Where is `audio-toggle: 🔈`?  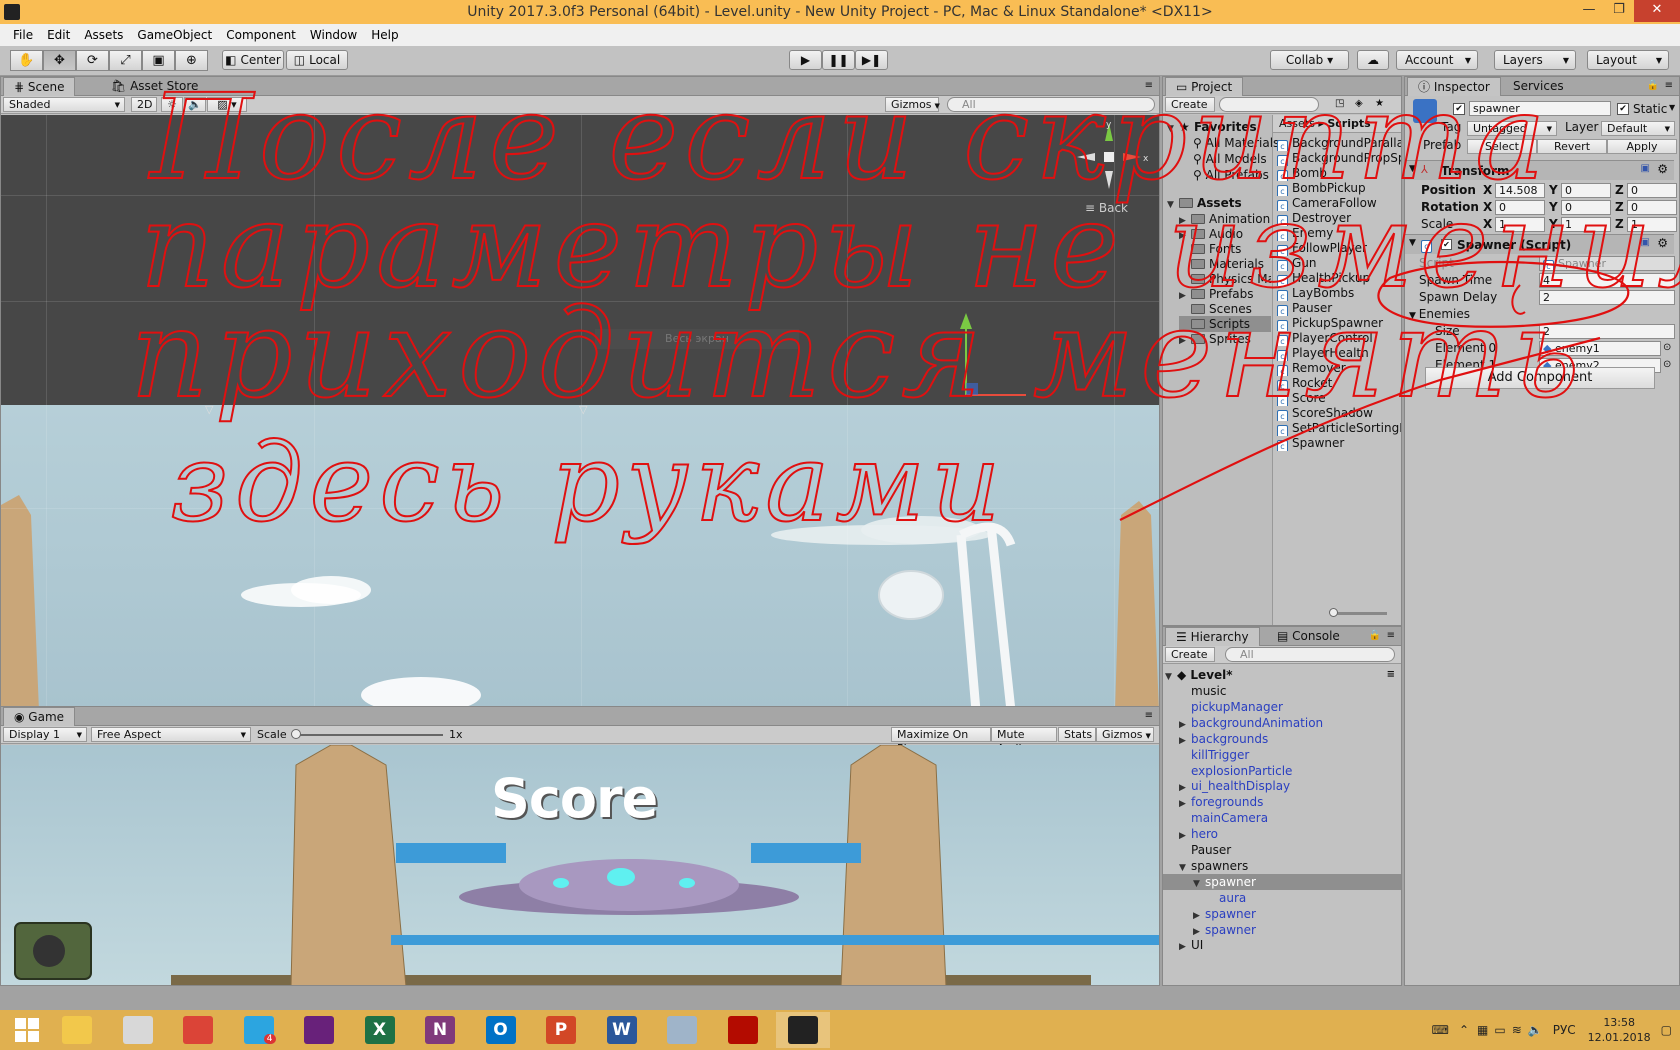 audio-toggle: 🔈 is located at coordinates (195, 104).